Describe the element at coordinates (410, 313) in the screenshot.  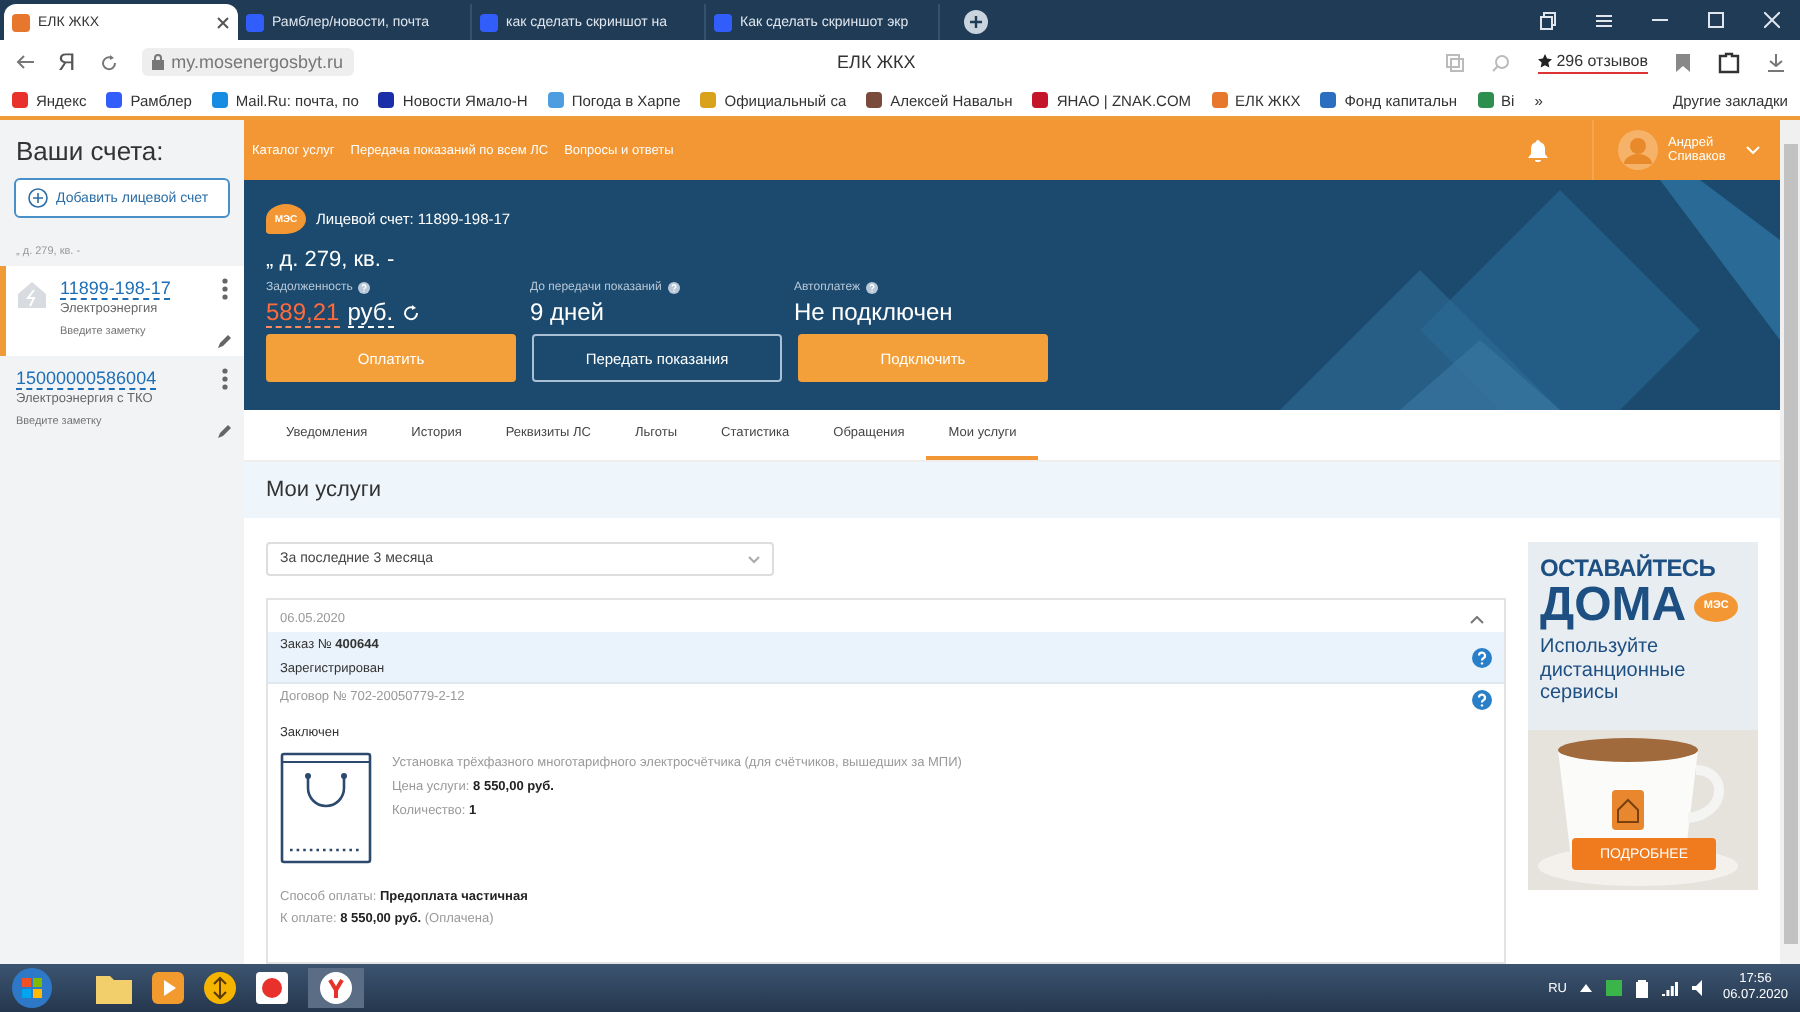
I see `refresh-icon` at that location.